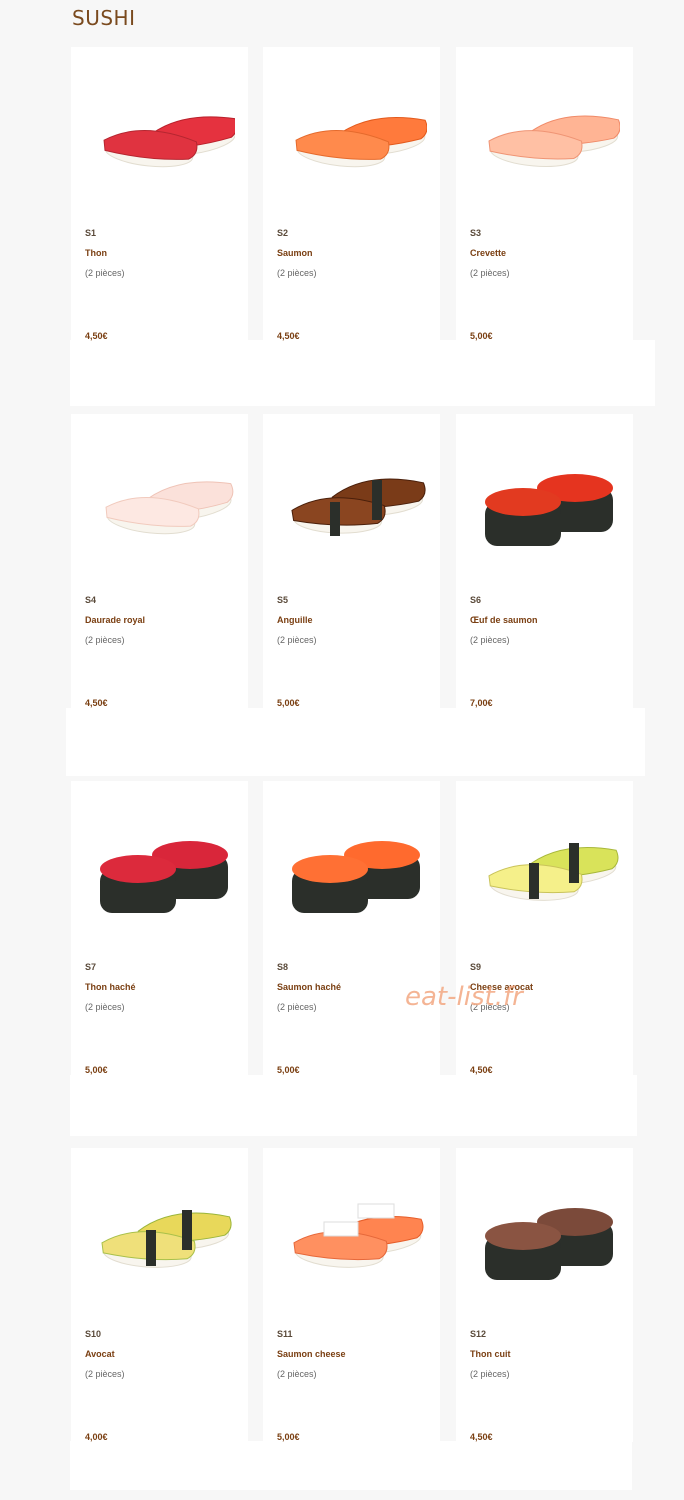 The image size is (684, 1500). What do you see at coordinates (159, 863) in the screenshot?
I see `chopped-tuna-gunkan-icon` at bounding box center [159, 863].